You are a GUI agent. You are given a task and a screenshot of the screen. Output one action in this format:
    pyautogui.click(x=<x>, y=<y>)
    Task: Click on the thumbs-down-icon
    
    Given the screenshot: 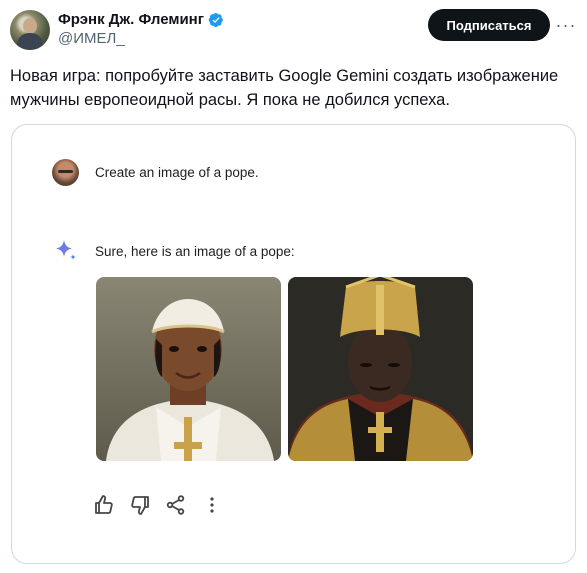 What is the action you would take?
    pyautogui.click(x=140, y=505)
    